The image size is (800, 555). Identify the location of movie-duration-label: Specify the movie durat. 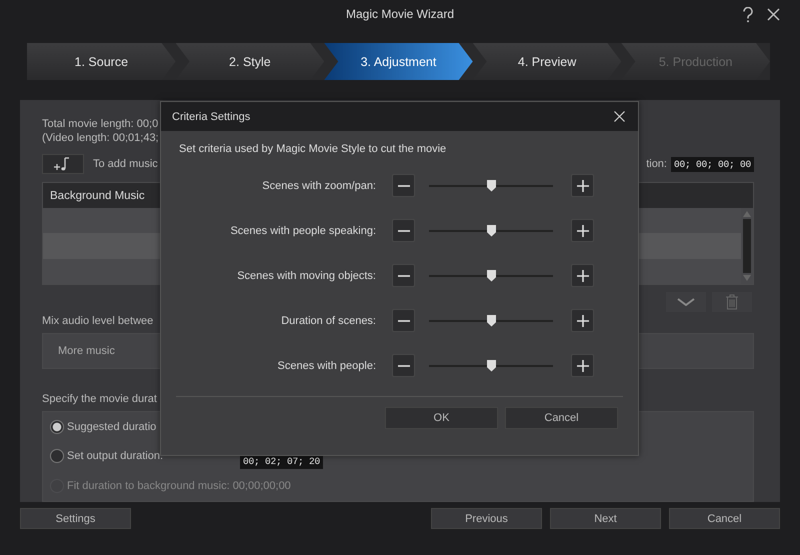
(99, 398).